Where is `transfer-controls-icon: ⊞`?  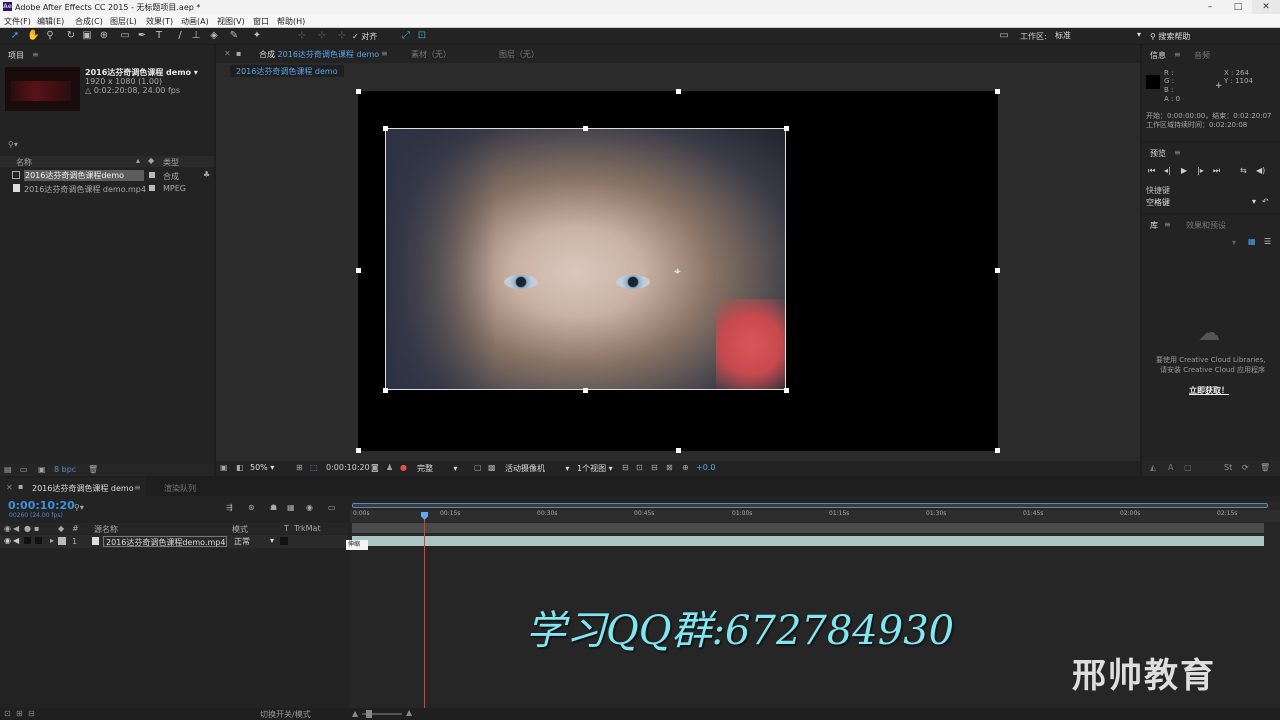
transfer-controls-icon: ⊞ is located at coordinates (19, 713).